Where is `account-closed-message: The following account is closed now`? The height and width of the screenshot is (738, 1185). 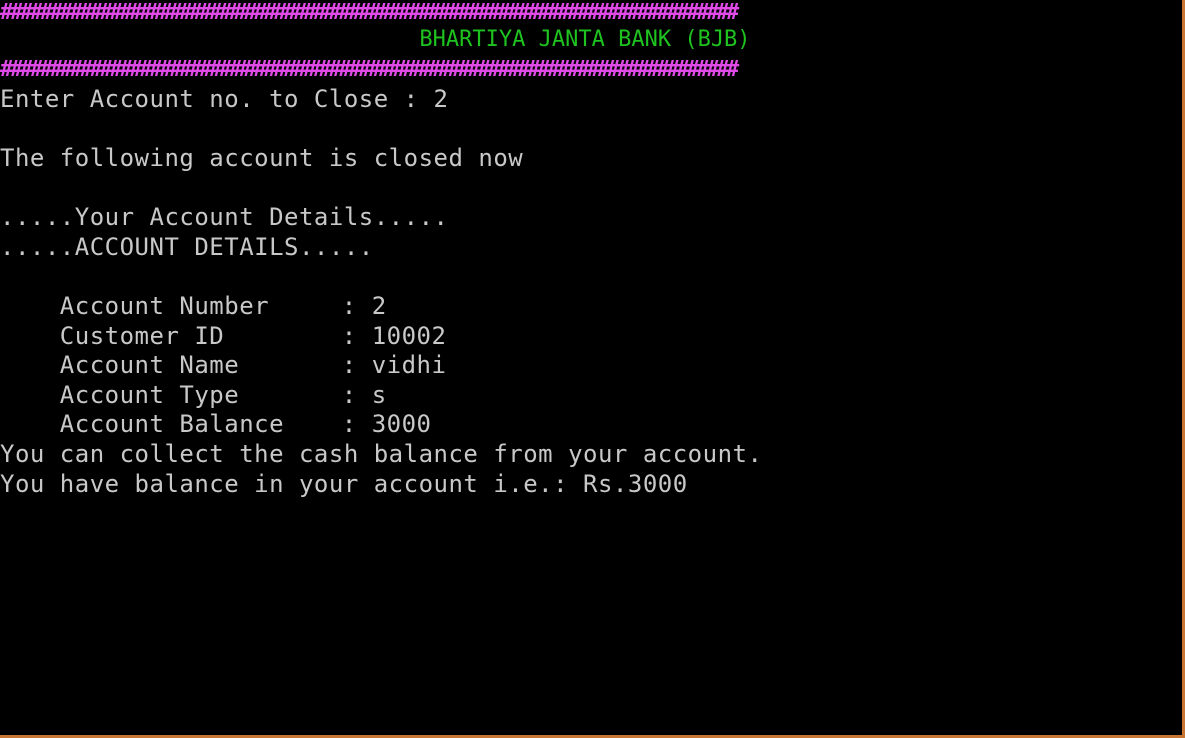 account-closed-message: The following account is closed now is located at coordinates (262, 158).